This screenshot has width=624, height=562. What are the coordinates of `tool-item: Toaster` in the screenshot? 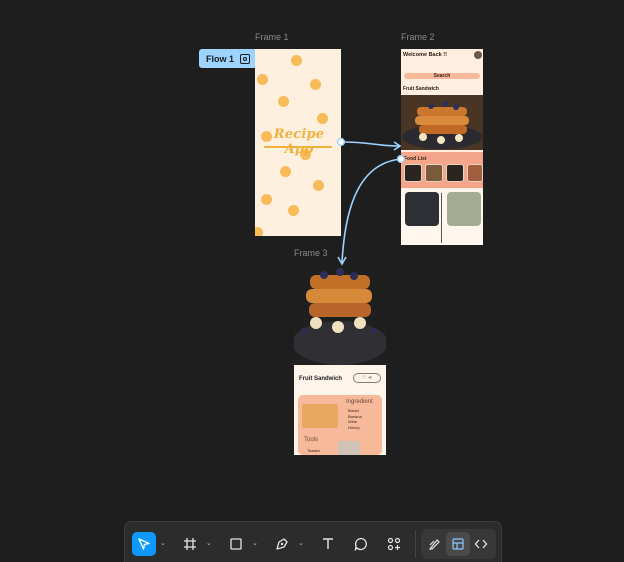 It's located at (314, 450).